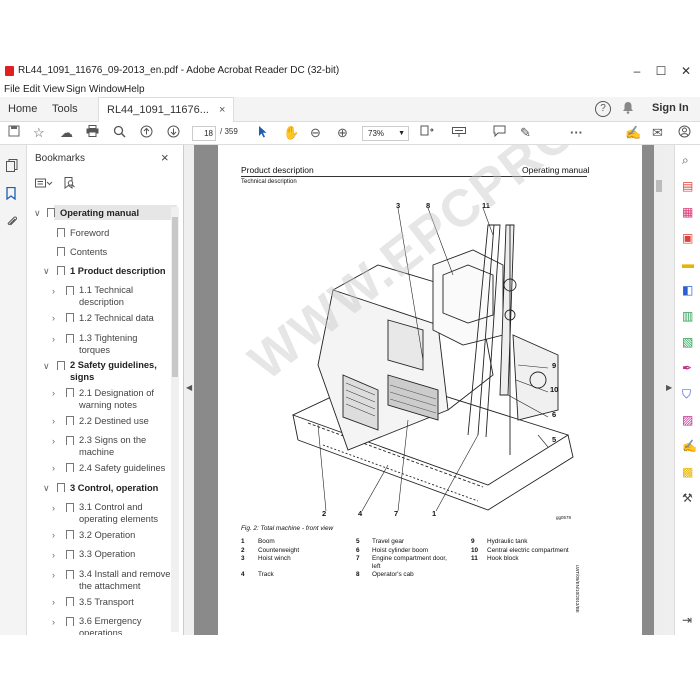 This screenshot has height=700, width=700. I want to click on expand-arrow-icon: ▶, so click(669, 387).